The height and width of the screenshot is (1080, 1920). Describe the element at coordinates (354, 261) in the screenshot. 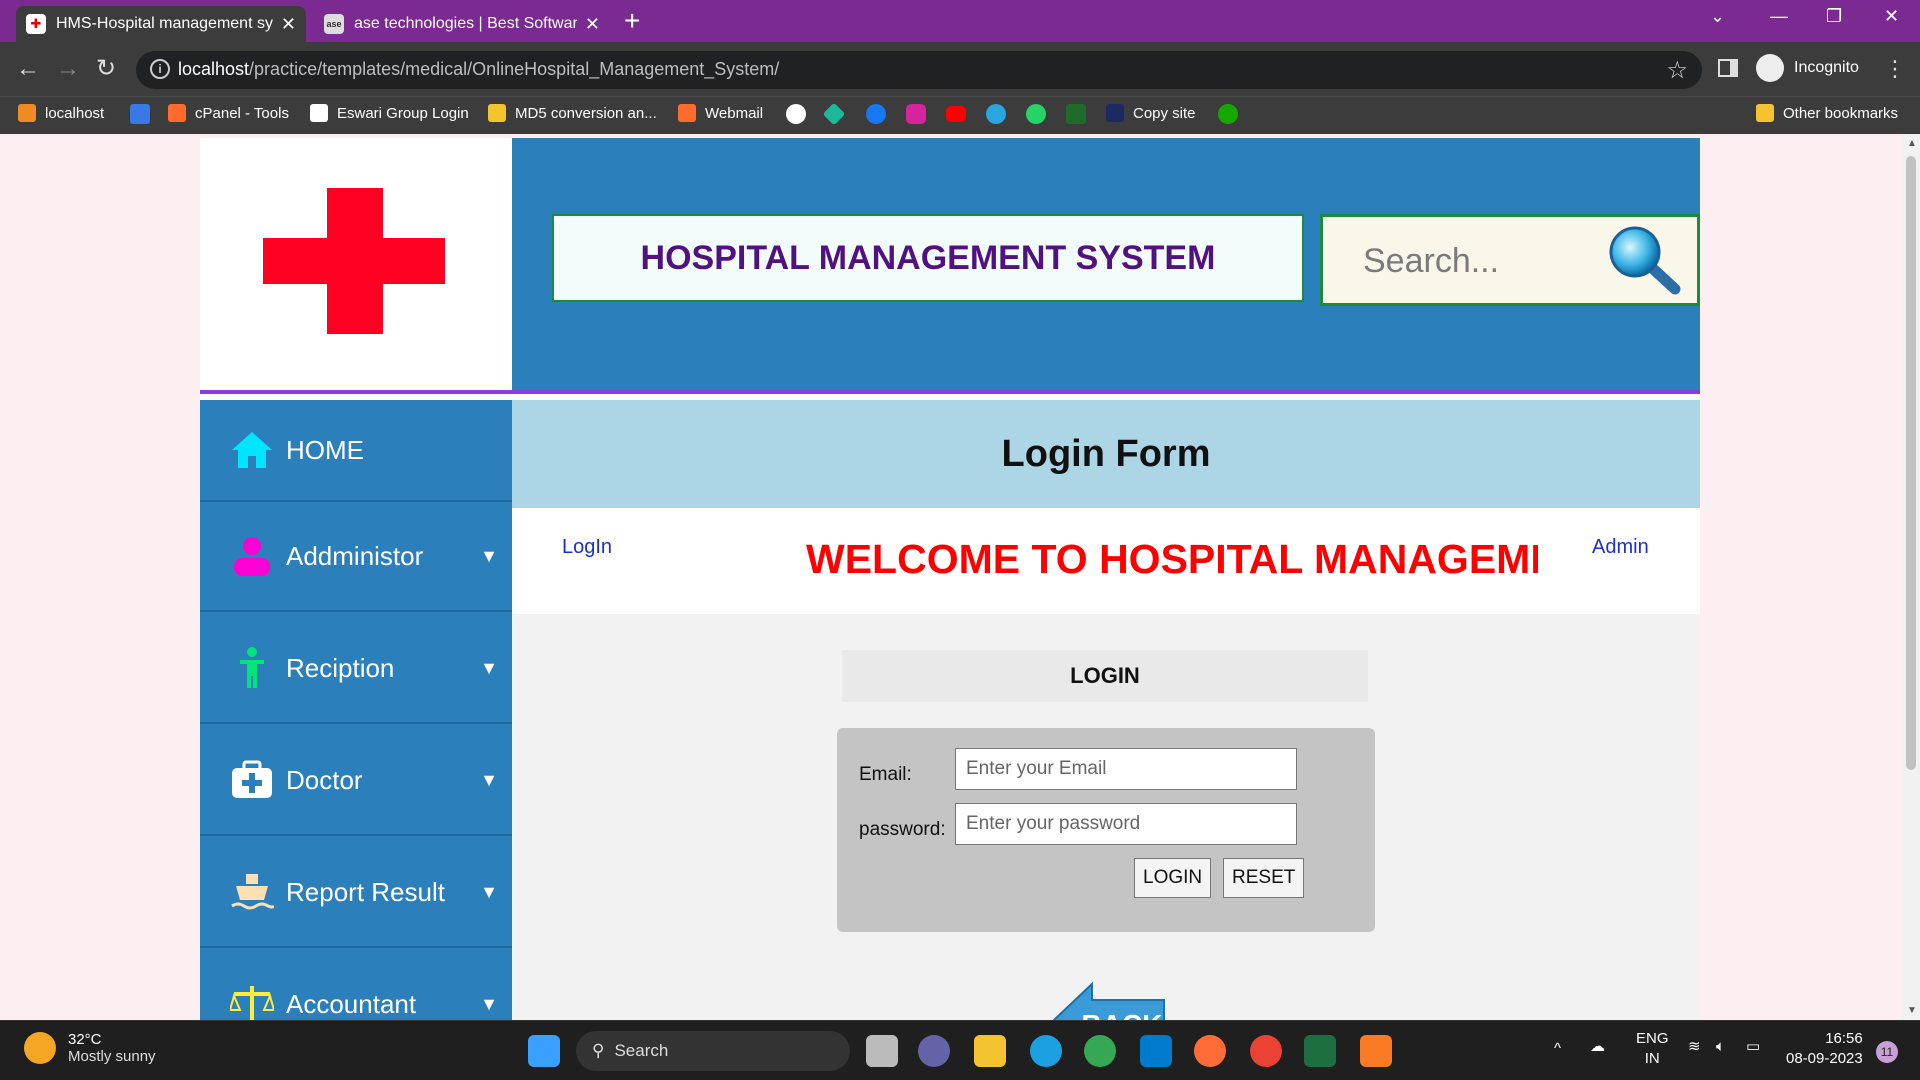

I see `red-cross-logo-bar` at that location.